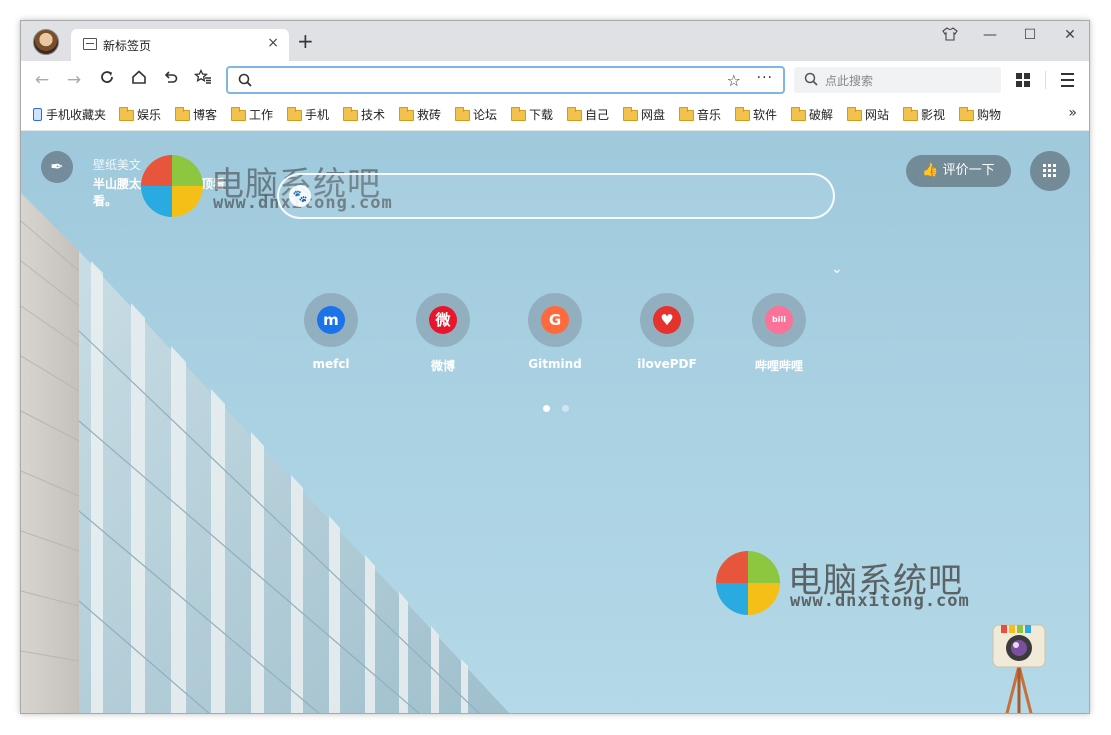 This screenshot has height=735, width=1111. I want to click on quick-site-tile: m mefcl, so click(331, 332).